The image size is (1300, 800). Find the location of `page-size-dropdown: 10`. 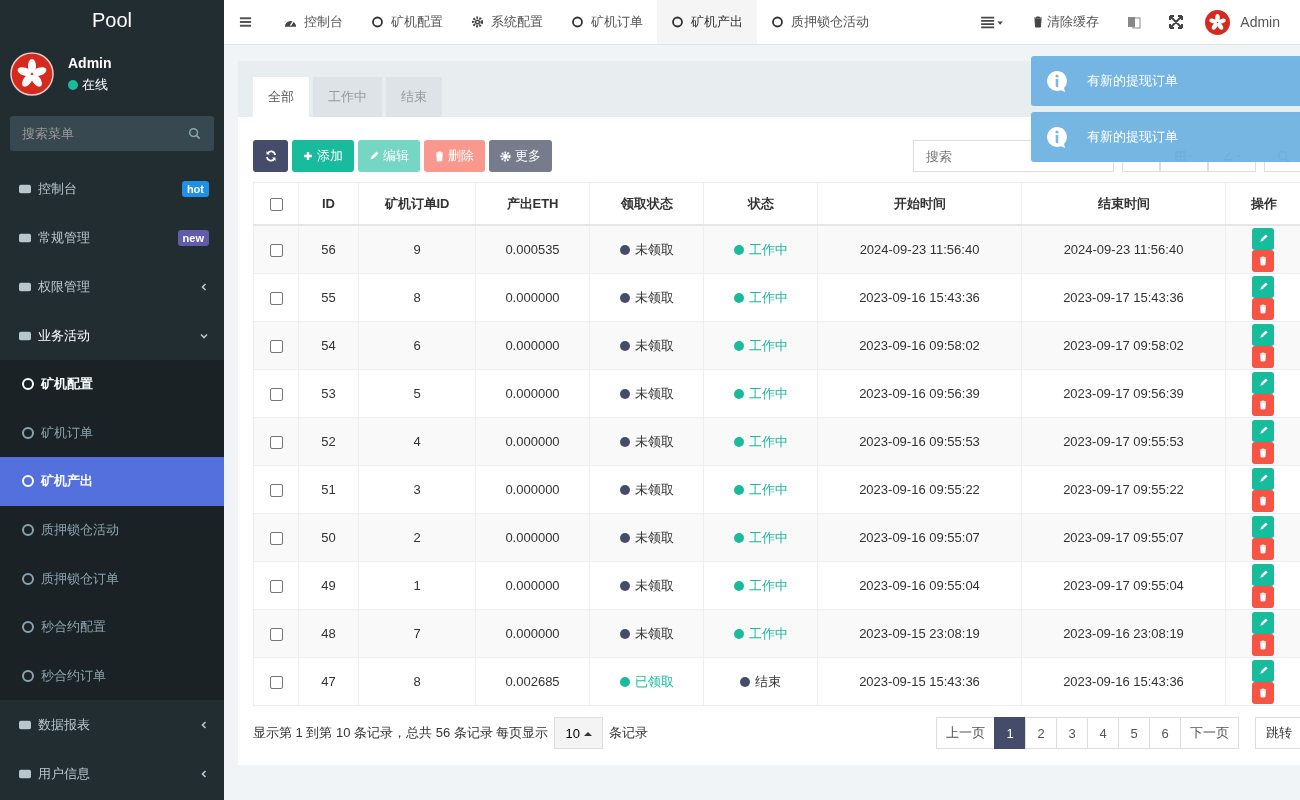

page-size-dropdown: 10 is located at coordinates (578, 733).